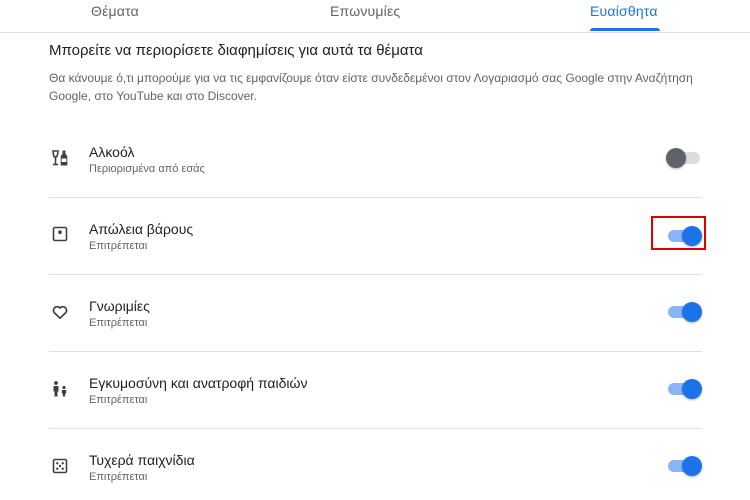 The image size is (750, 500). I want to click on topic-title: Εγκυμοσύνη και ανατροφή παιδιών, so click(198, 383).